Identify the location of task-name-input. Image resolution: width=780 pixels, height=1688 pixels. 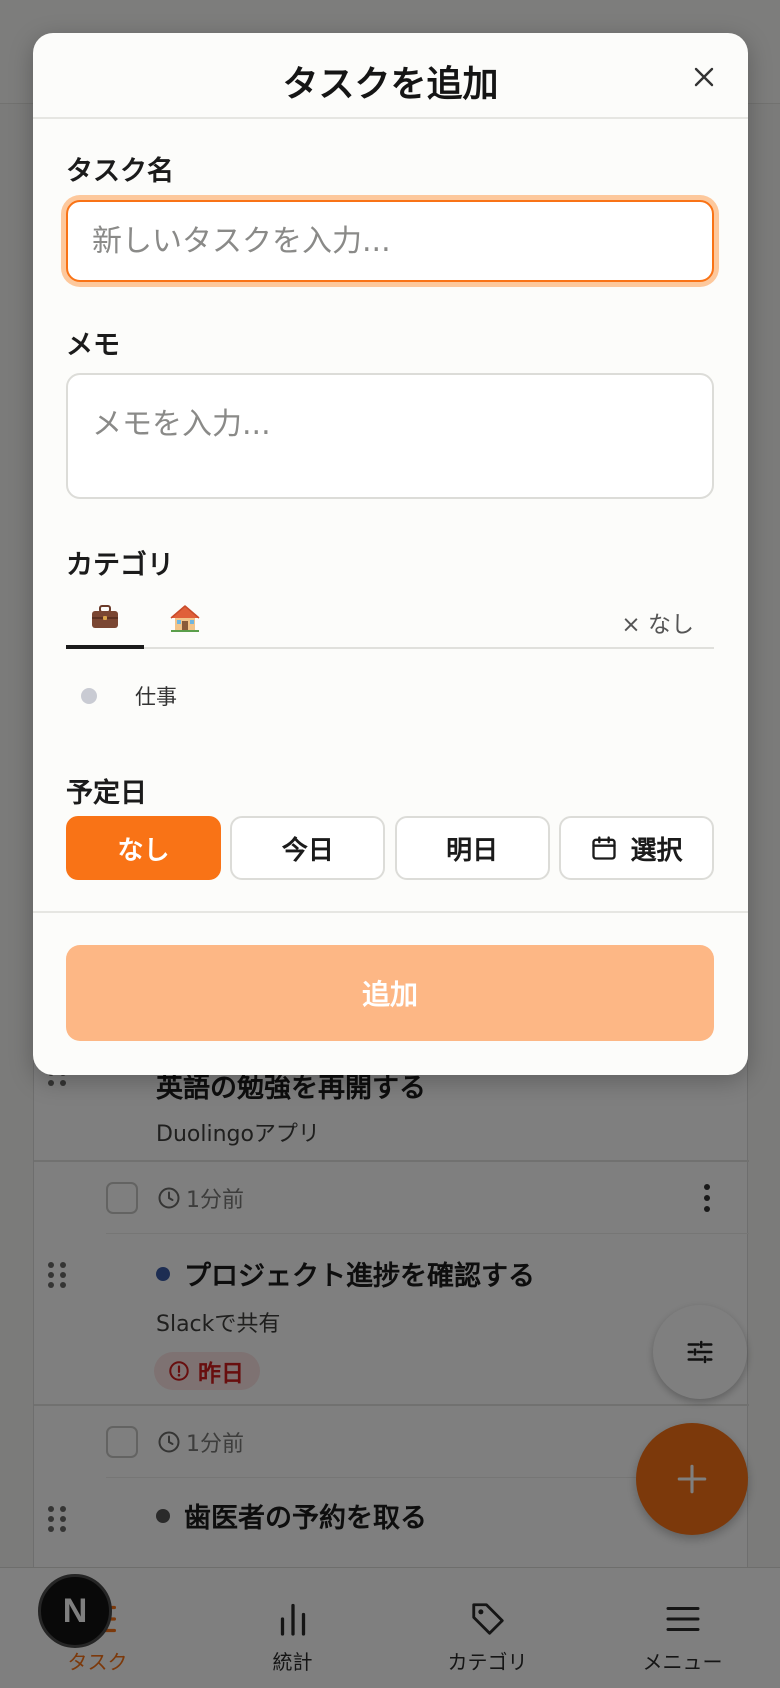
(390, 241).